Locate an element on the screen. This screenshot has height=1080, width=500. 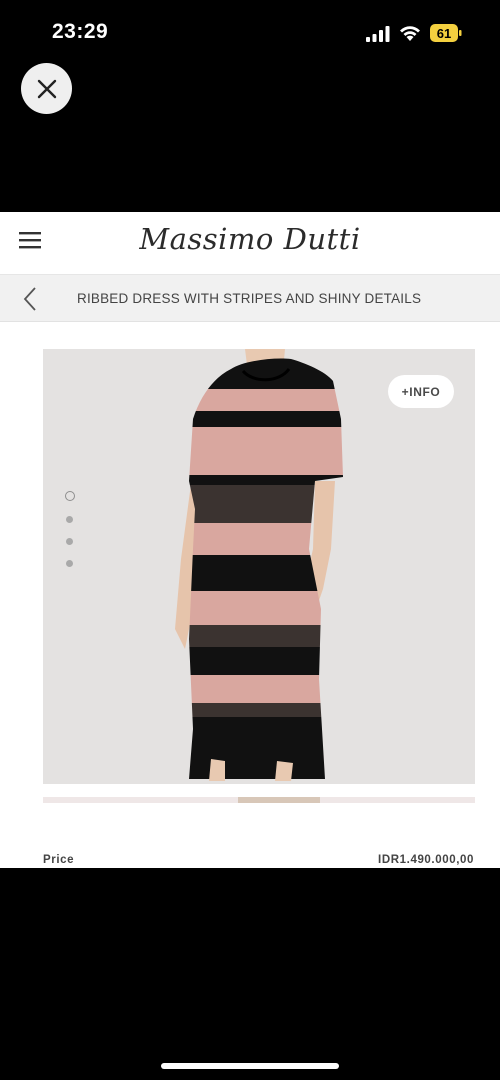
battery-level: 61 is located at coordinates (444, 33).